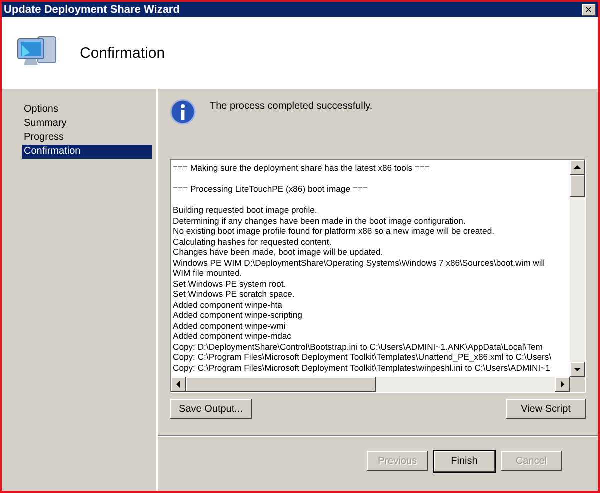  What do you see at coordinates (234, 294) in the screenshot?
I see `log-line: Set Windows PE scratch space.` at bounding box center [234, 294].